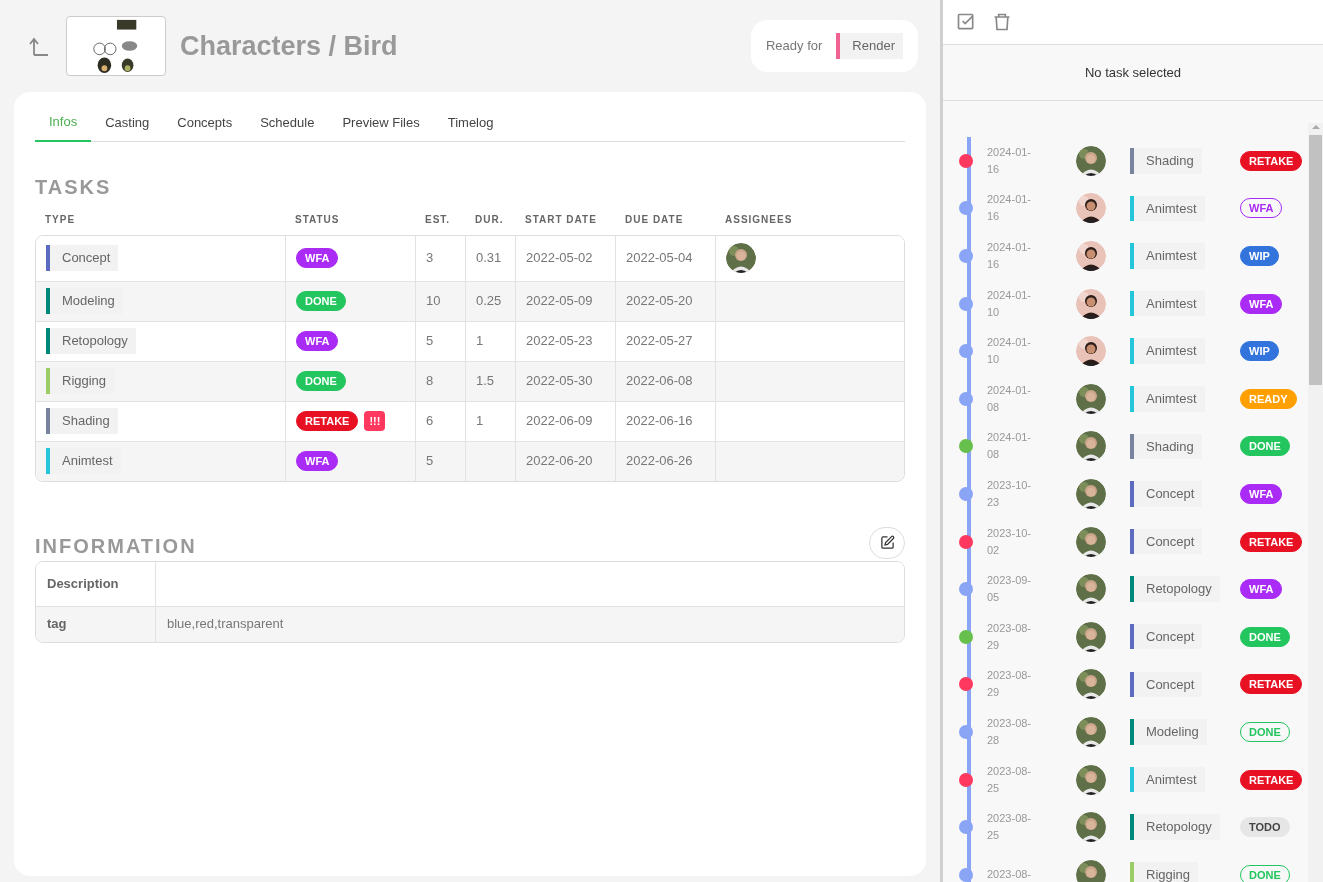  What do you see at coordinates (430, 258) in the screenshot?
I see `table-cell-text: 3` at bounding box center [430, 258].